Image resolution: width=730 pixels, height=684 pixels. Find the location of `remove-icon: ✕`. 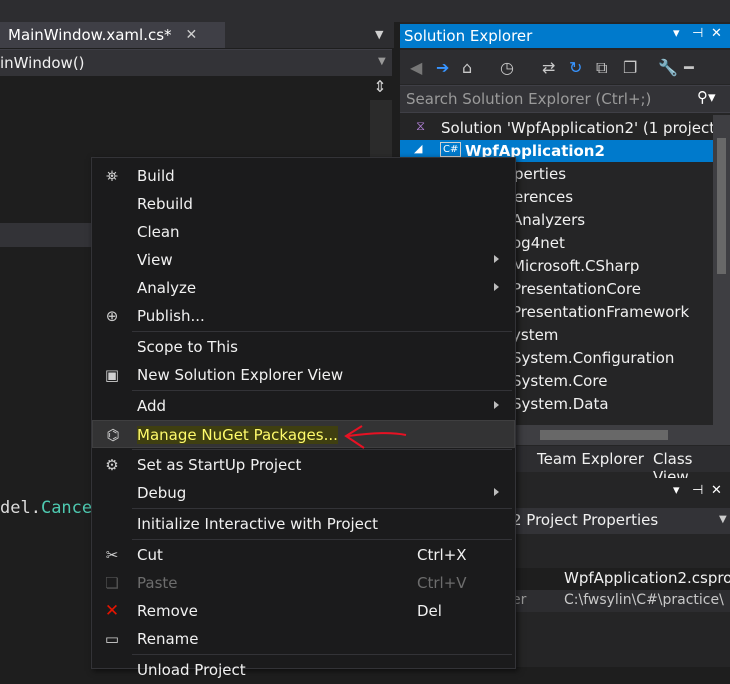

remove-icon: ✕ is located at coordinates (112, 611).